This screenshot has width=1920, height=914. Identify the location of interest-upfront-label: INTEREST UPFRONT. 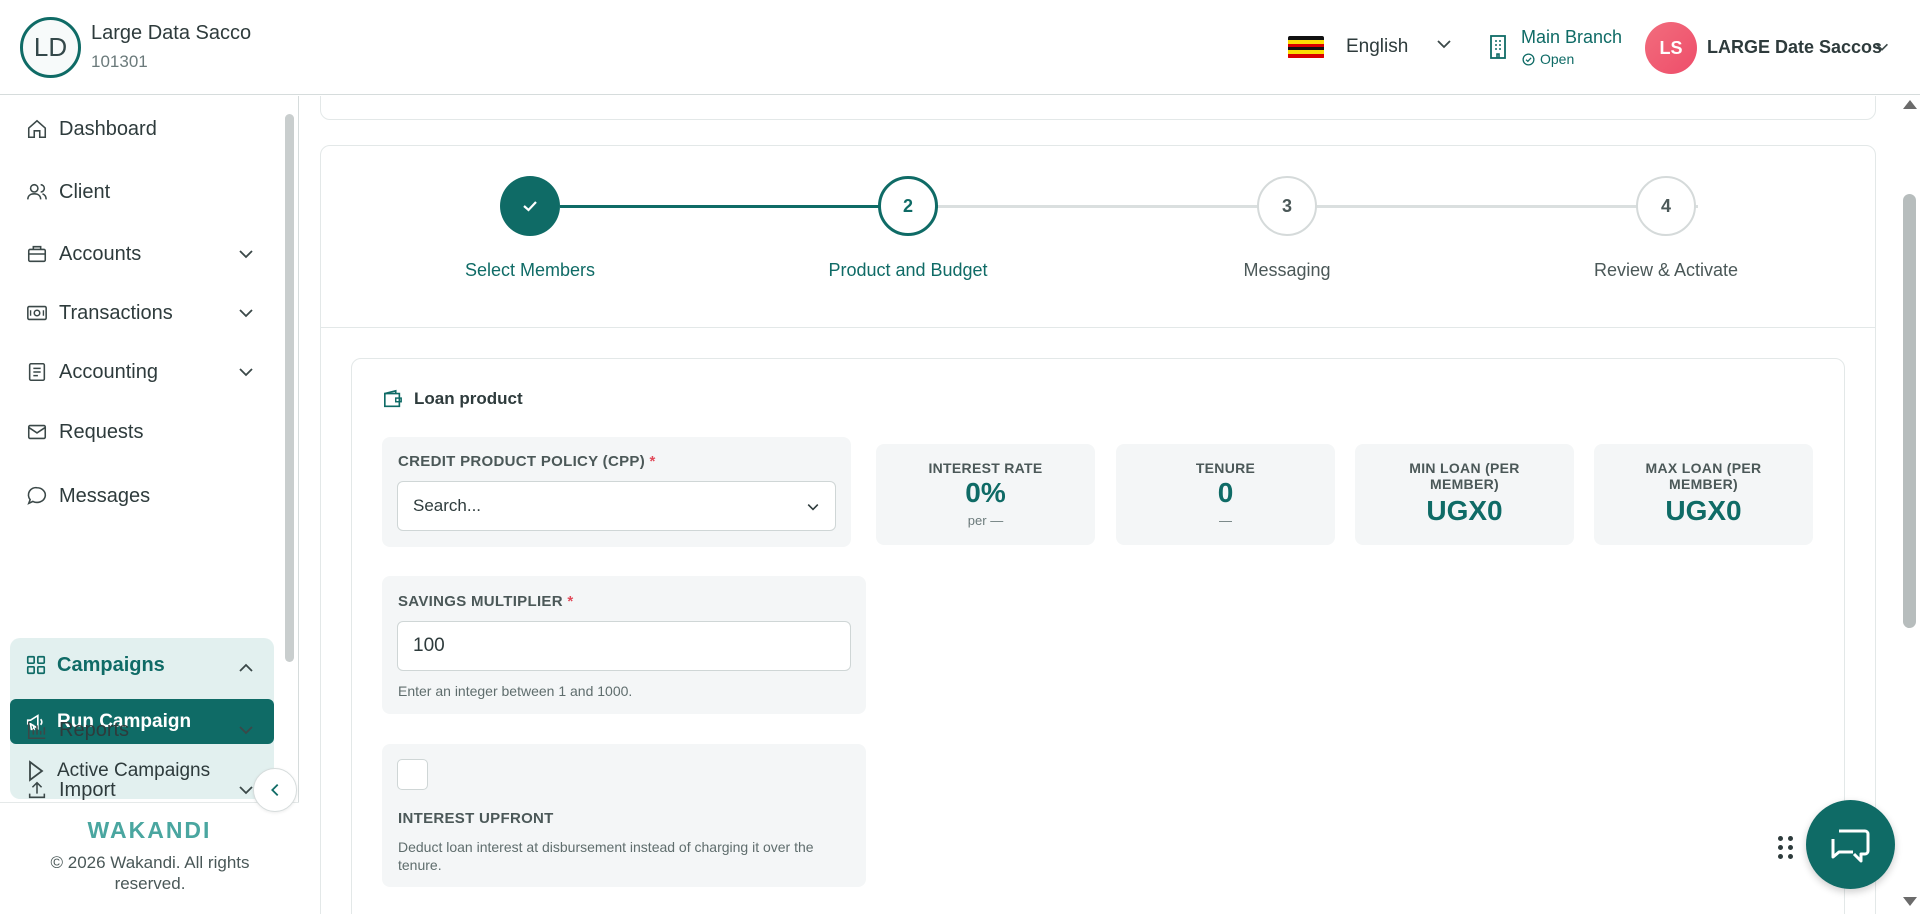
(476, 818).